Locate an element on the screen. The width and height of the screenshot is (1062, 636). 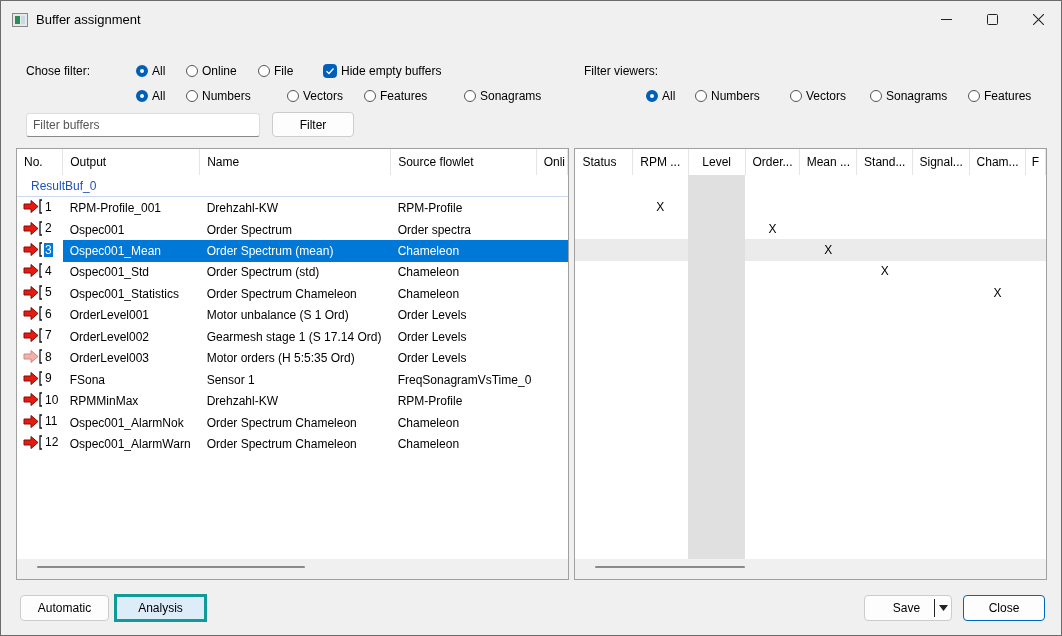
table-cell: Ospec001_Std is located at coordinates (109, 272).